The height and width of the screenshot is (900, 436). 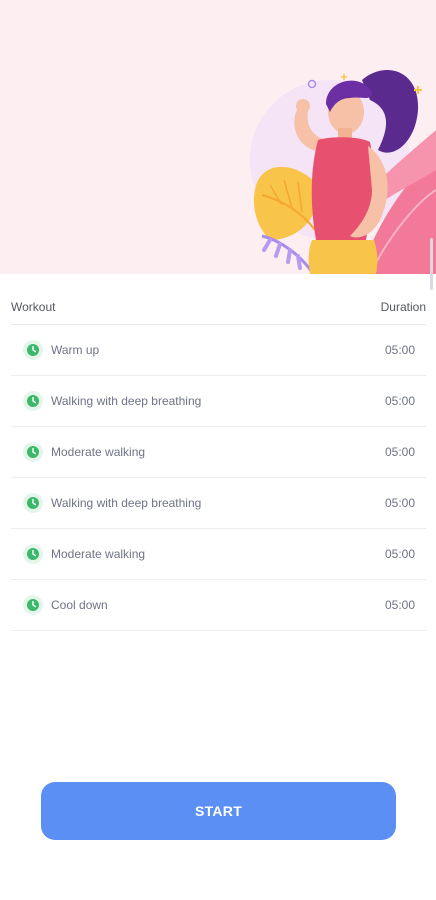 I want to click on table-header: Workout Duration, so click(x=218, y=310).